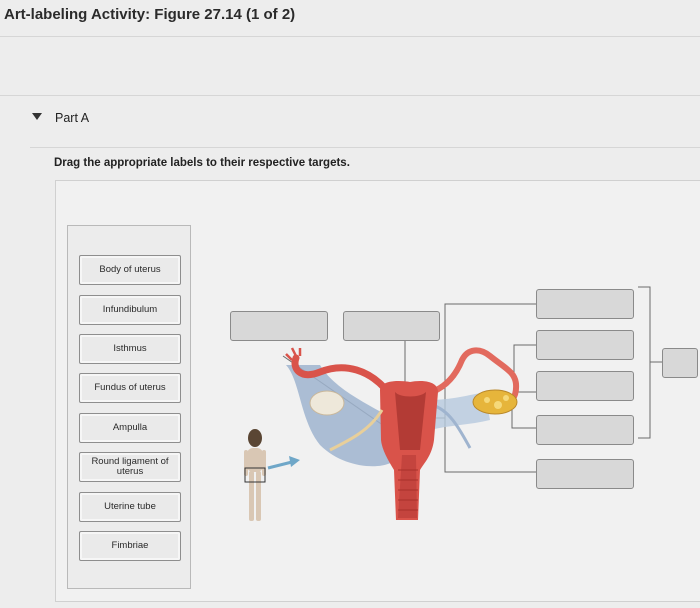  Describe the element at coordinates (255, 475) in the screenshot. I see `body-figure-icon` at that location.